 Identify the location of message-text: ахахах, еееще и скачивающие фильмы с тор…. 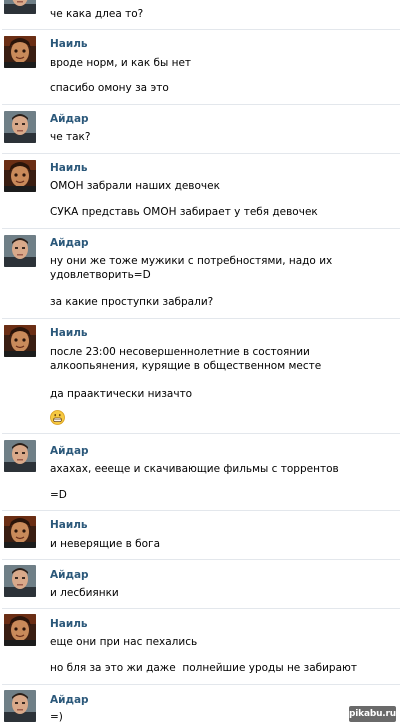
(194, 469).